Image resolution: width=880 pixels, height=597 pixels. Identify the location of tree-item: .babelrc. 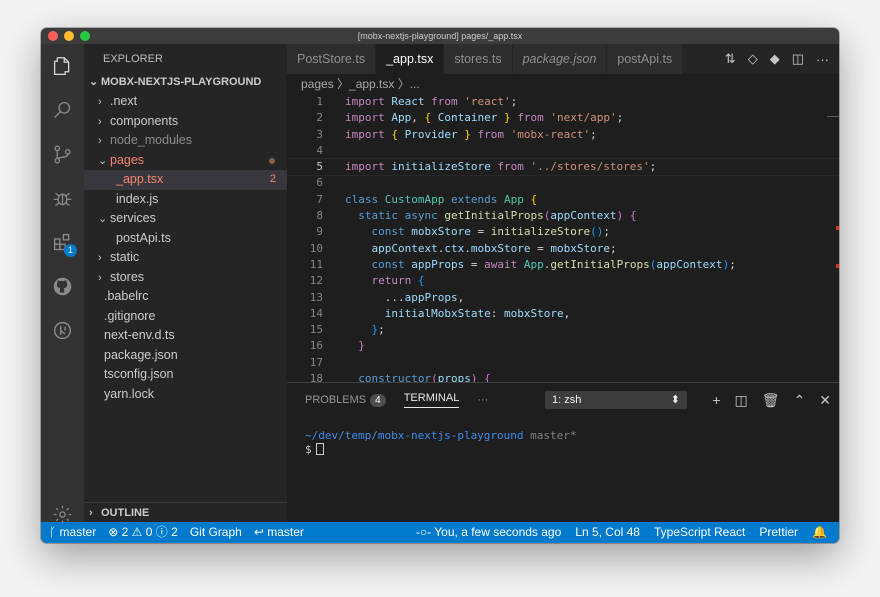
(185, 297).